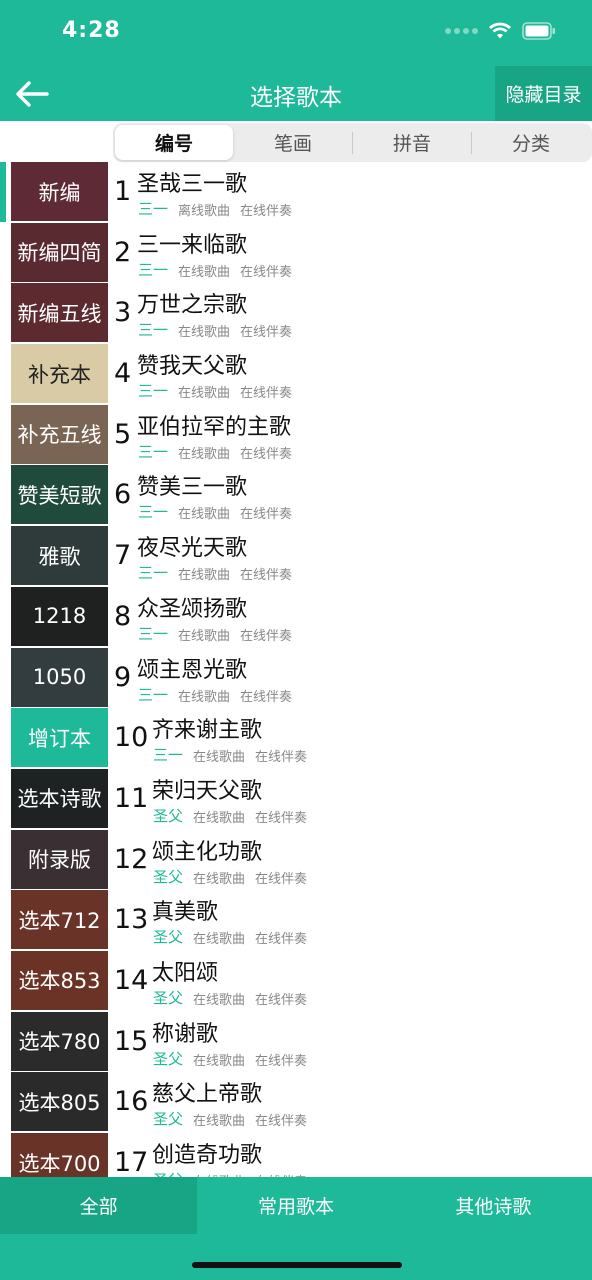  Describe the element at coordinates (59, 374) in the screenshot. I see `sidebar-item-book: 补充本` at that location.